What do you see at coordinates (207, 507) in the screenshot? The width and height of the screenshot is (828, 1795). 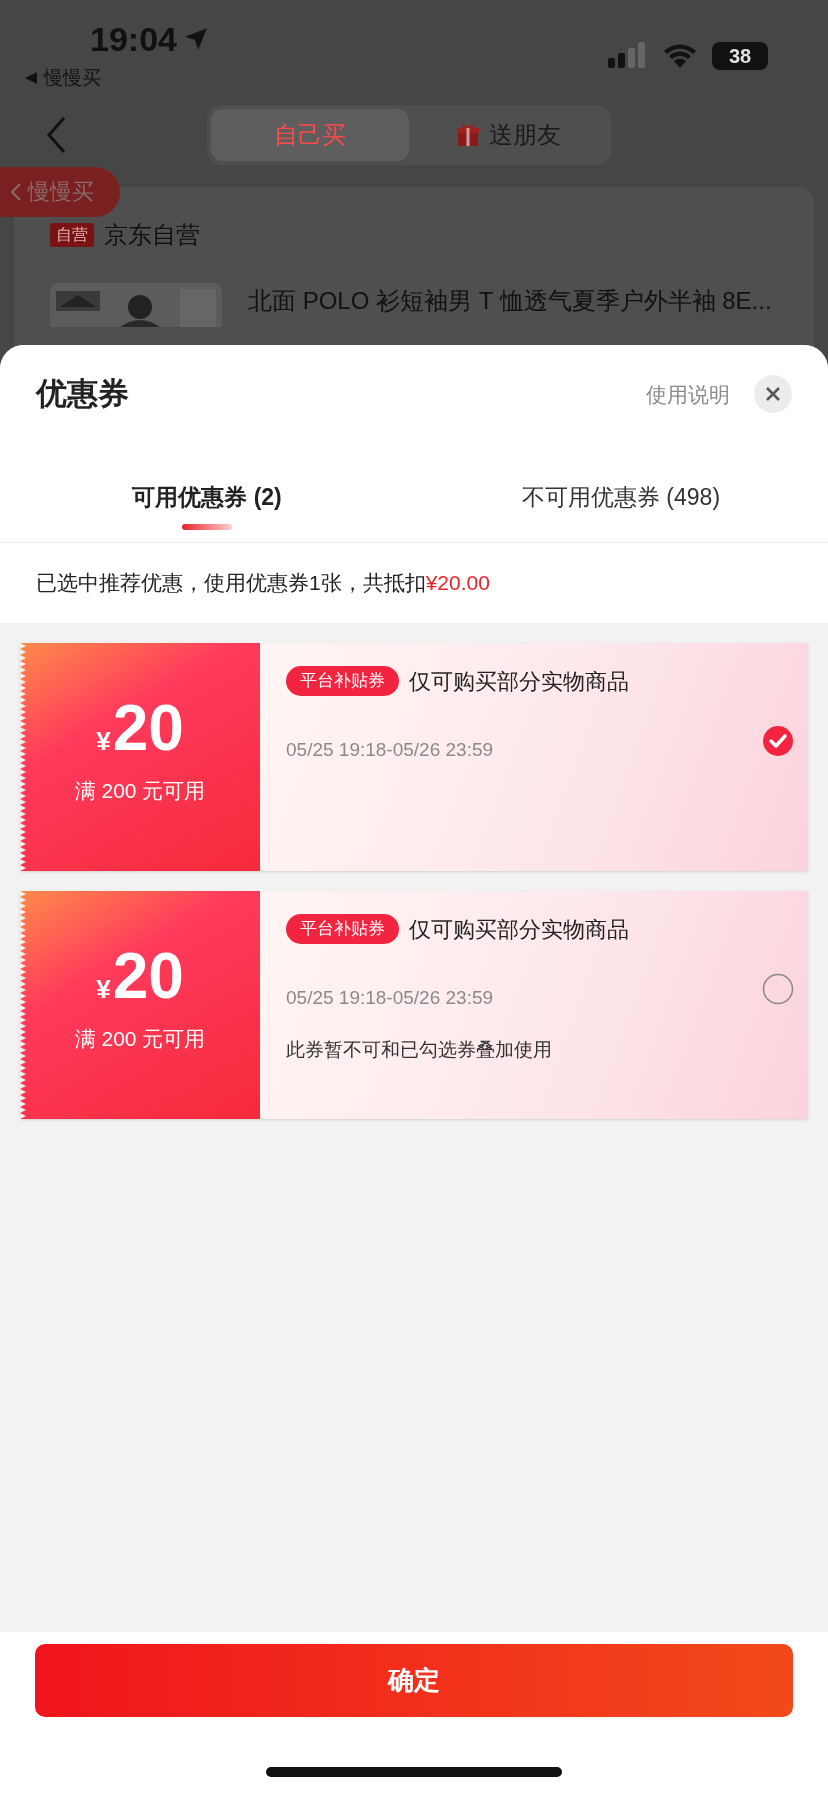 I see `coupon-tab: 可用优惠券 (2)` at bounding box center [207, 507].